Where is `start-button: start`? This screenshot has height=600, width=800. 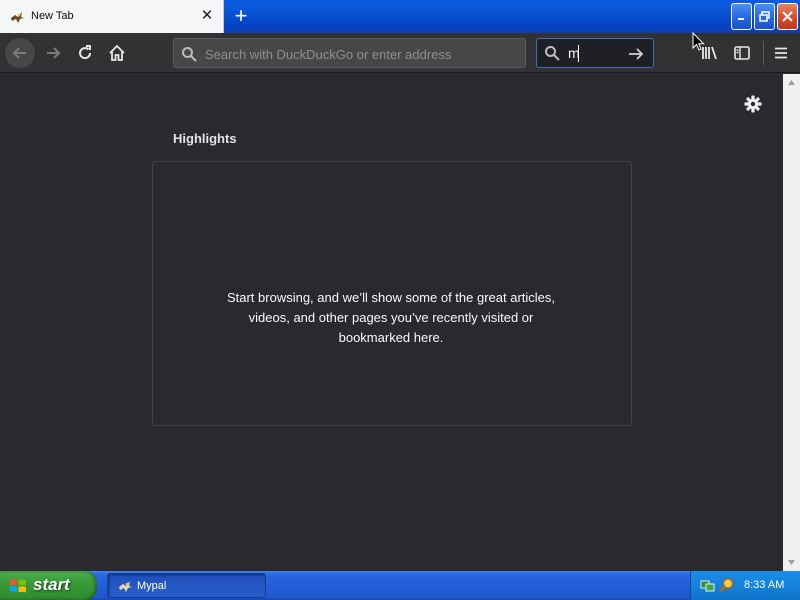
start-button: start is located at coordinates (48, 585).